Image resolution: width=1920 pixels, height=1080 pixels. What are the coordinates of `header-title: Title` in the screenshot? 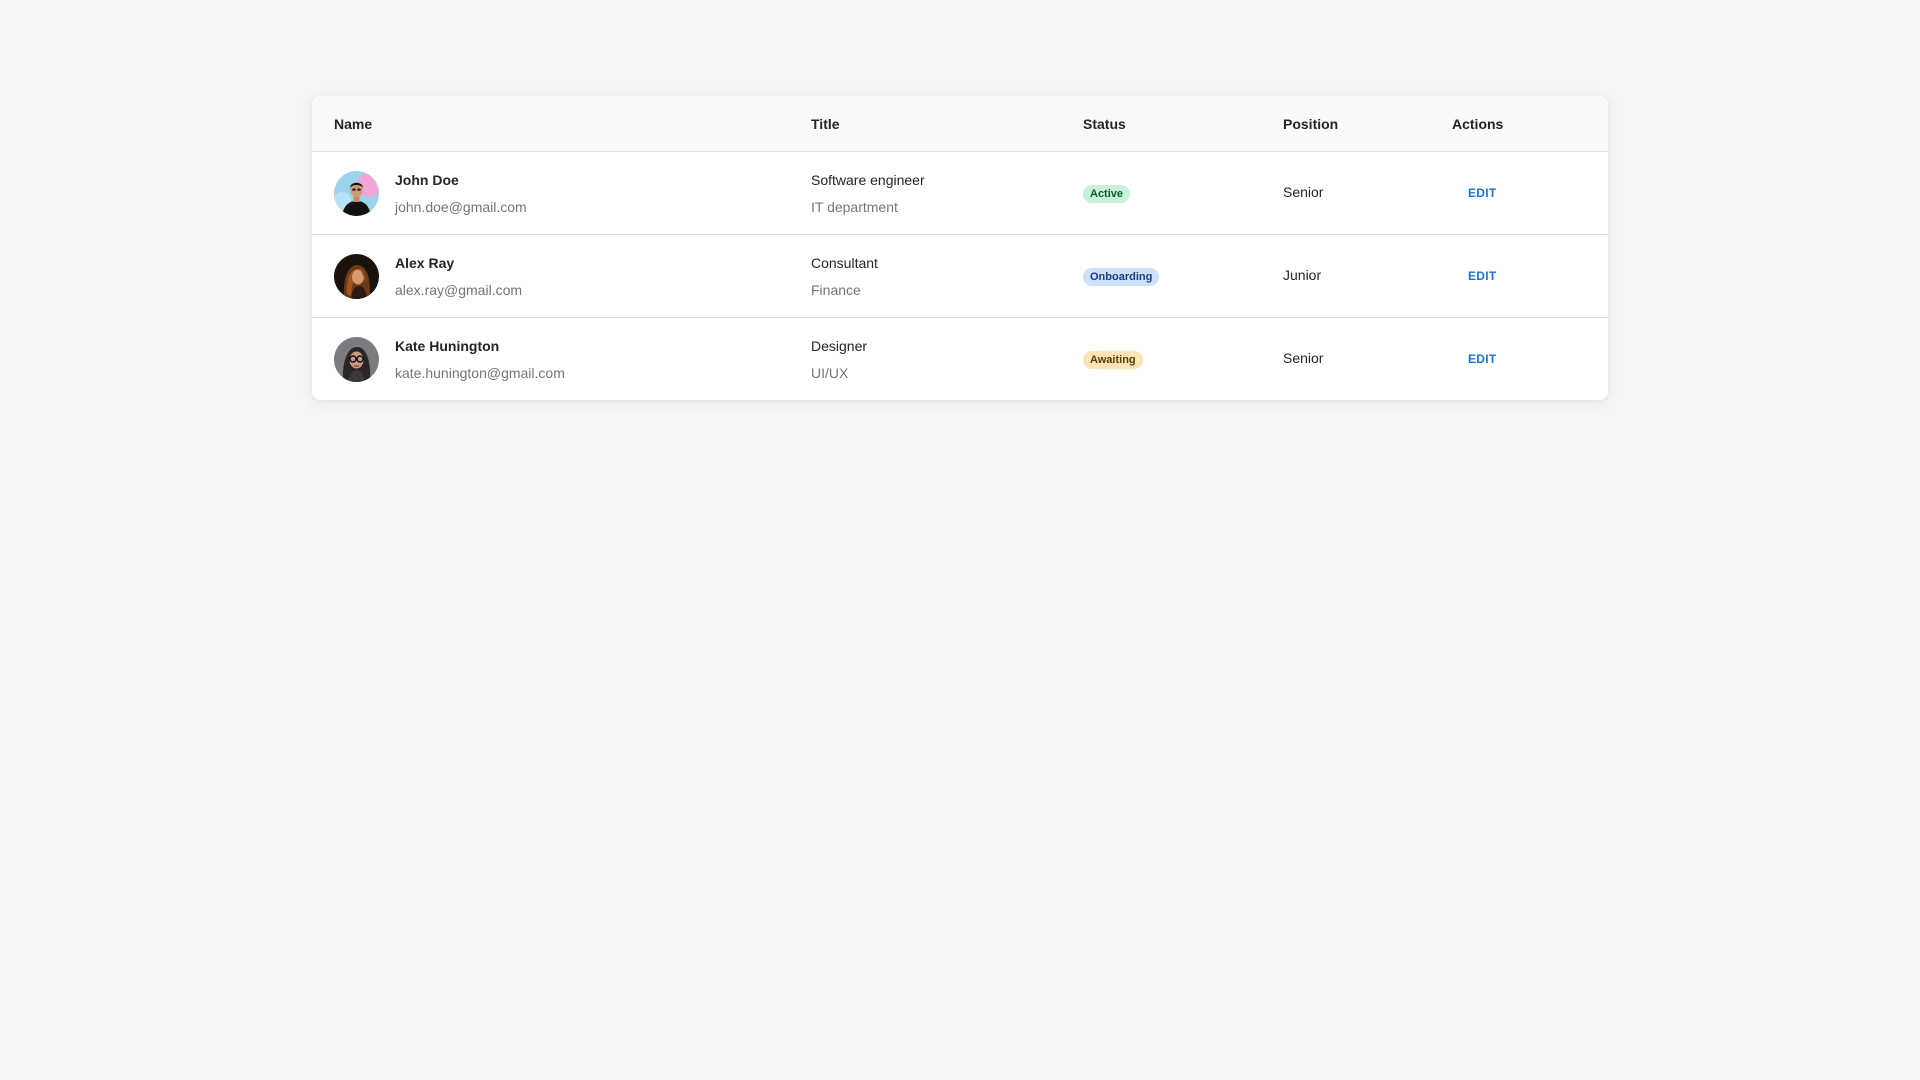 It's located at (947, 124).